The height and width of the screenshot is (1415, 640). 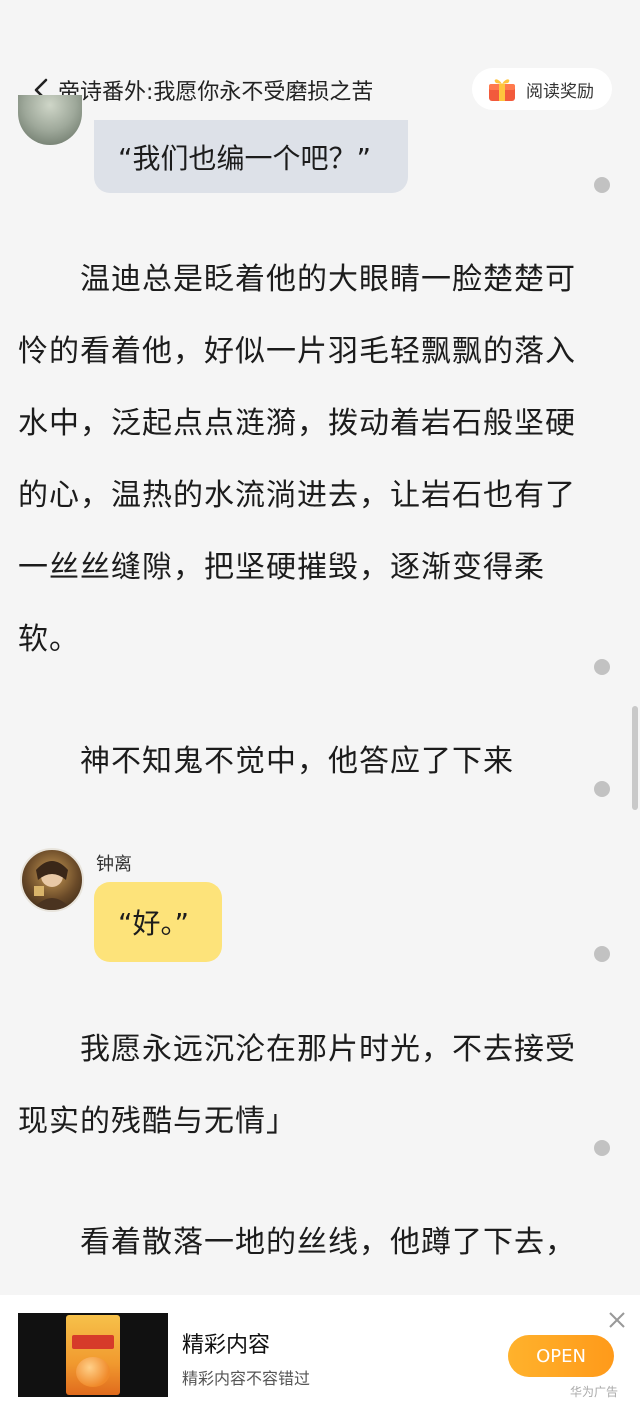 I want to click on reader-header: 帝诗番外:我愿你永不受磨损之苦 阅读奖励, so click(x=320, y=90).